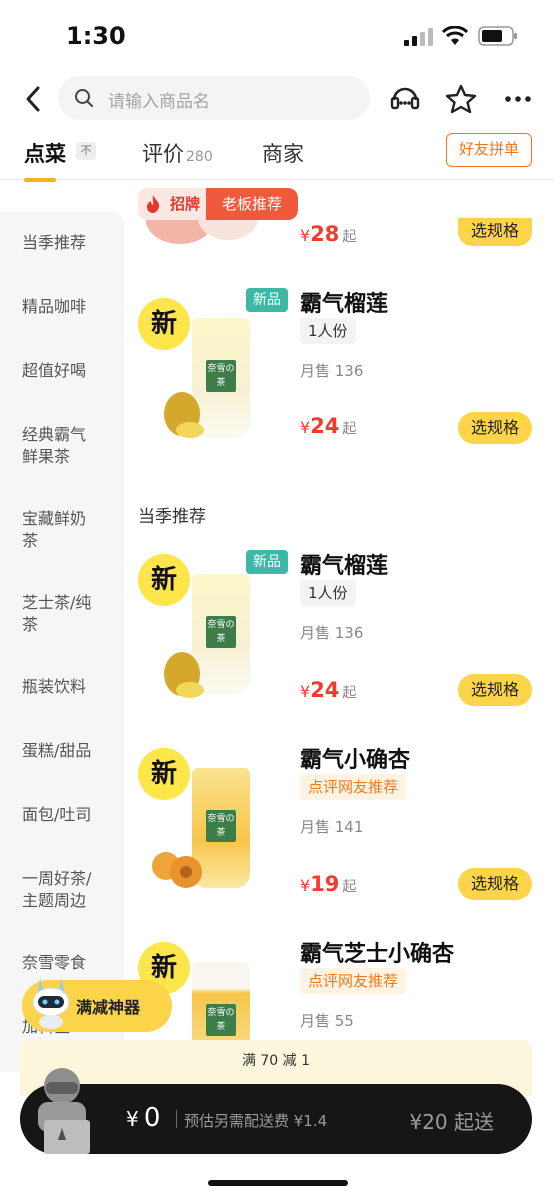  What do you see at coordinates (58, 530) in the screenshot?
I see `sidebar-item-milk-tea: 宝藏鲜奶茶` at bounding box center [58, 530].